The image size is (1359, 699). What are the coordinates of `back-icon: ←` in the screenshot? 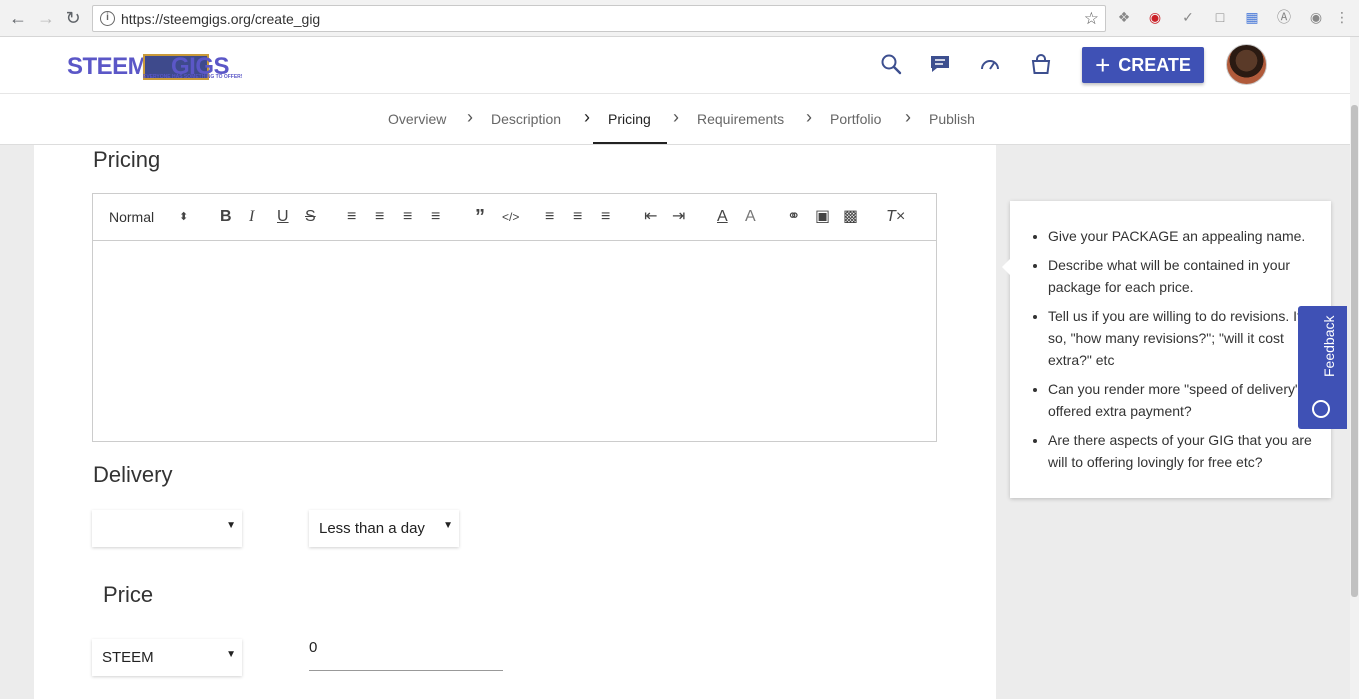 It's located at (18, 18).